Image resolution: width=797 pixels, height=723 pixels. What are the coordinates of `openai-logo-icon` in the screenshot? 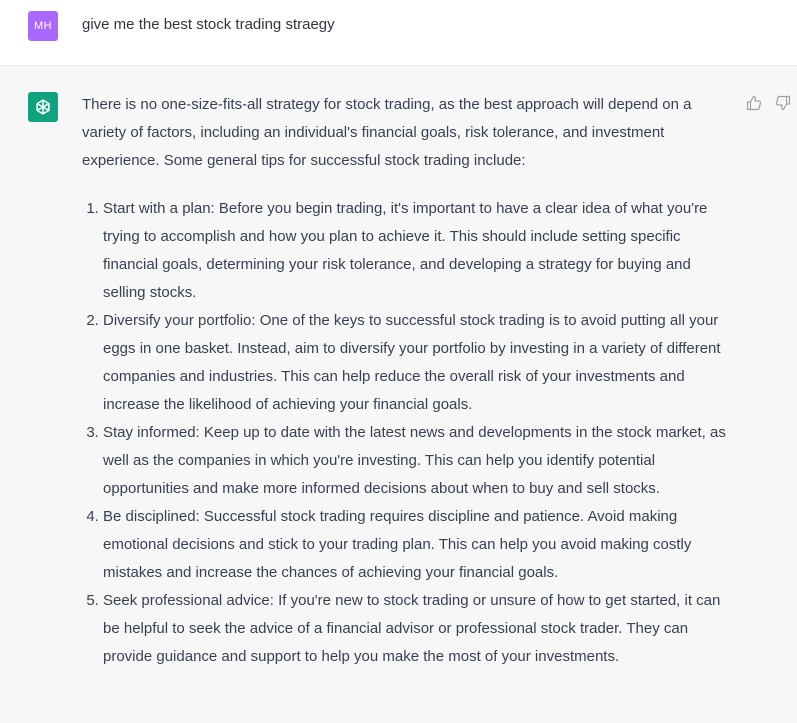 It's located at (43, 107).